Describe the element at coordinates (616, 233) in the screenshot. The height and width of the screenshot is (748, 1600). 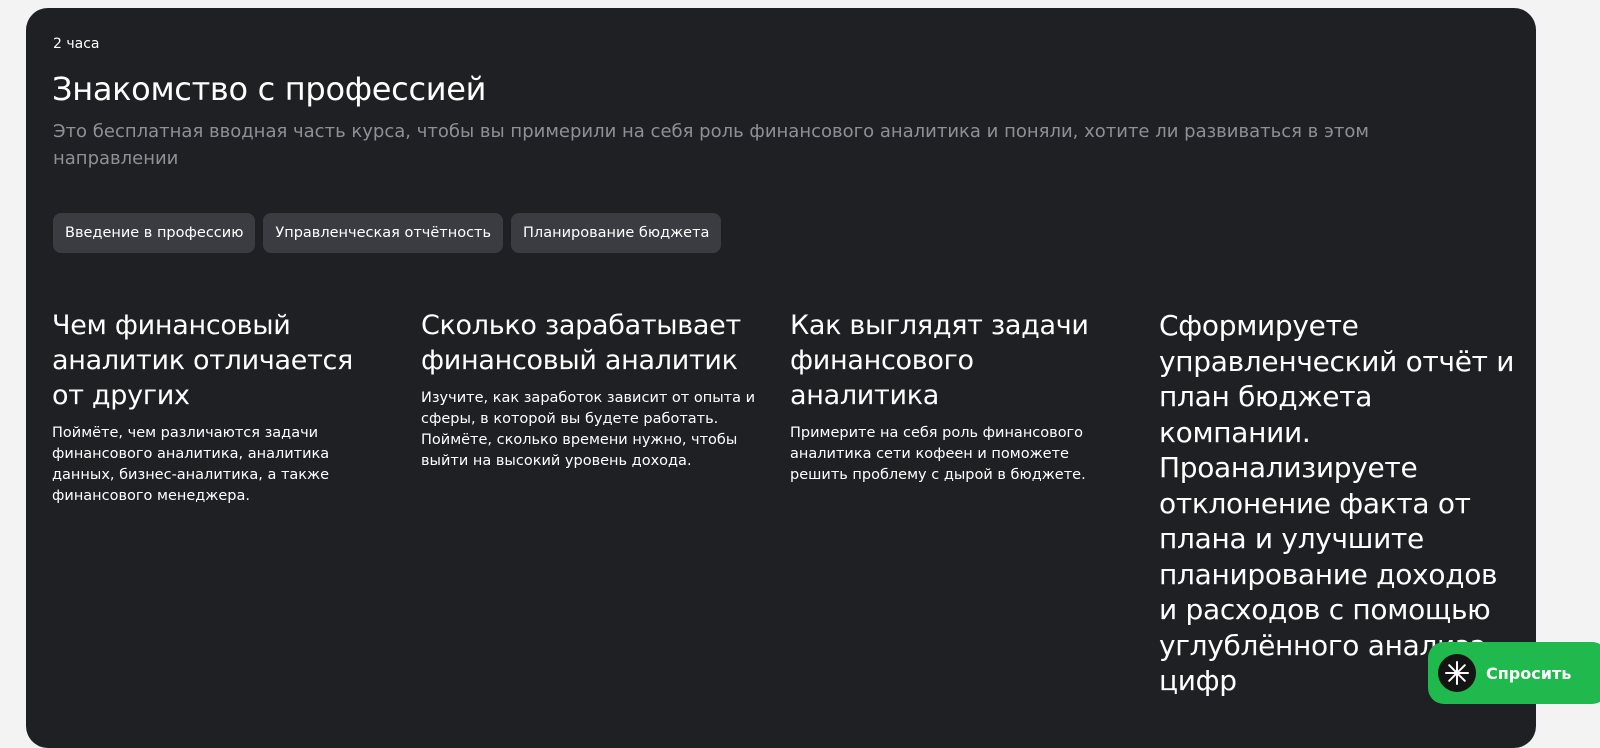
I see `tag-budget-planning: Планирование бюджета` at that location.